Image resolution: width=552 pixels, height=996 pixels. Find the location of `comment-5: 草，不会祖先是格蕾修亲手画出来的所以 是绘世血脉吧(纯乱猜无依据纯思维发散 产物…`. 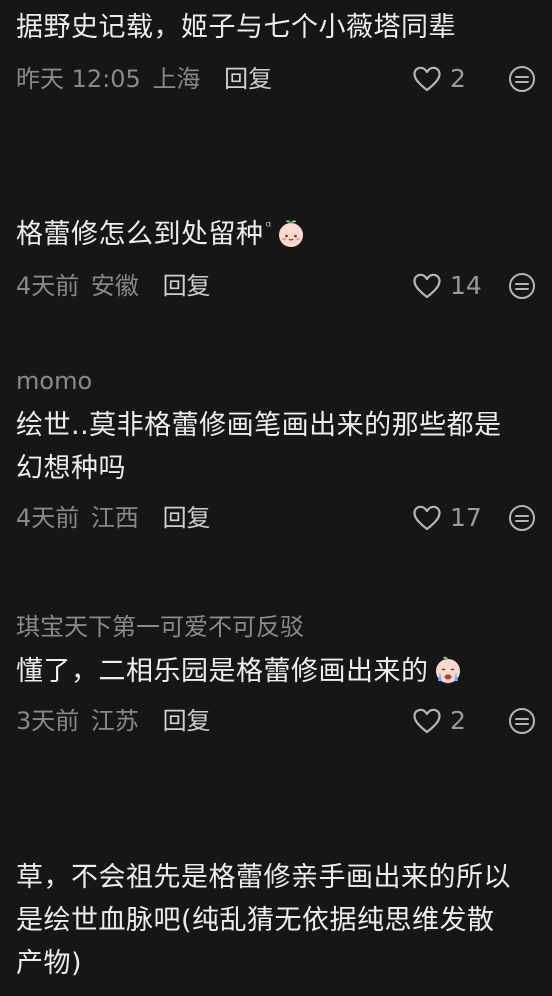

comment-5: 草，不会祖先是格蕾修亲手画出来的所以 是绘世血脉吧(纯乱猜无依据纯思维发散 产物… is located at coordinates (276, 920).